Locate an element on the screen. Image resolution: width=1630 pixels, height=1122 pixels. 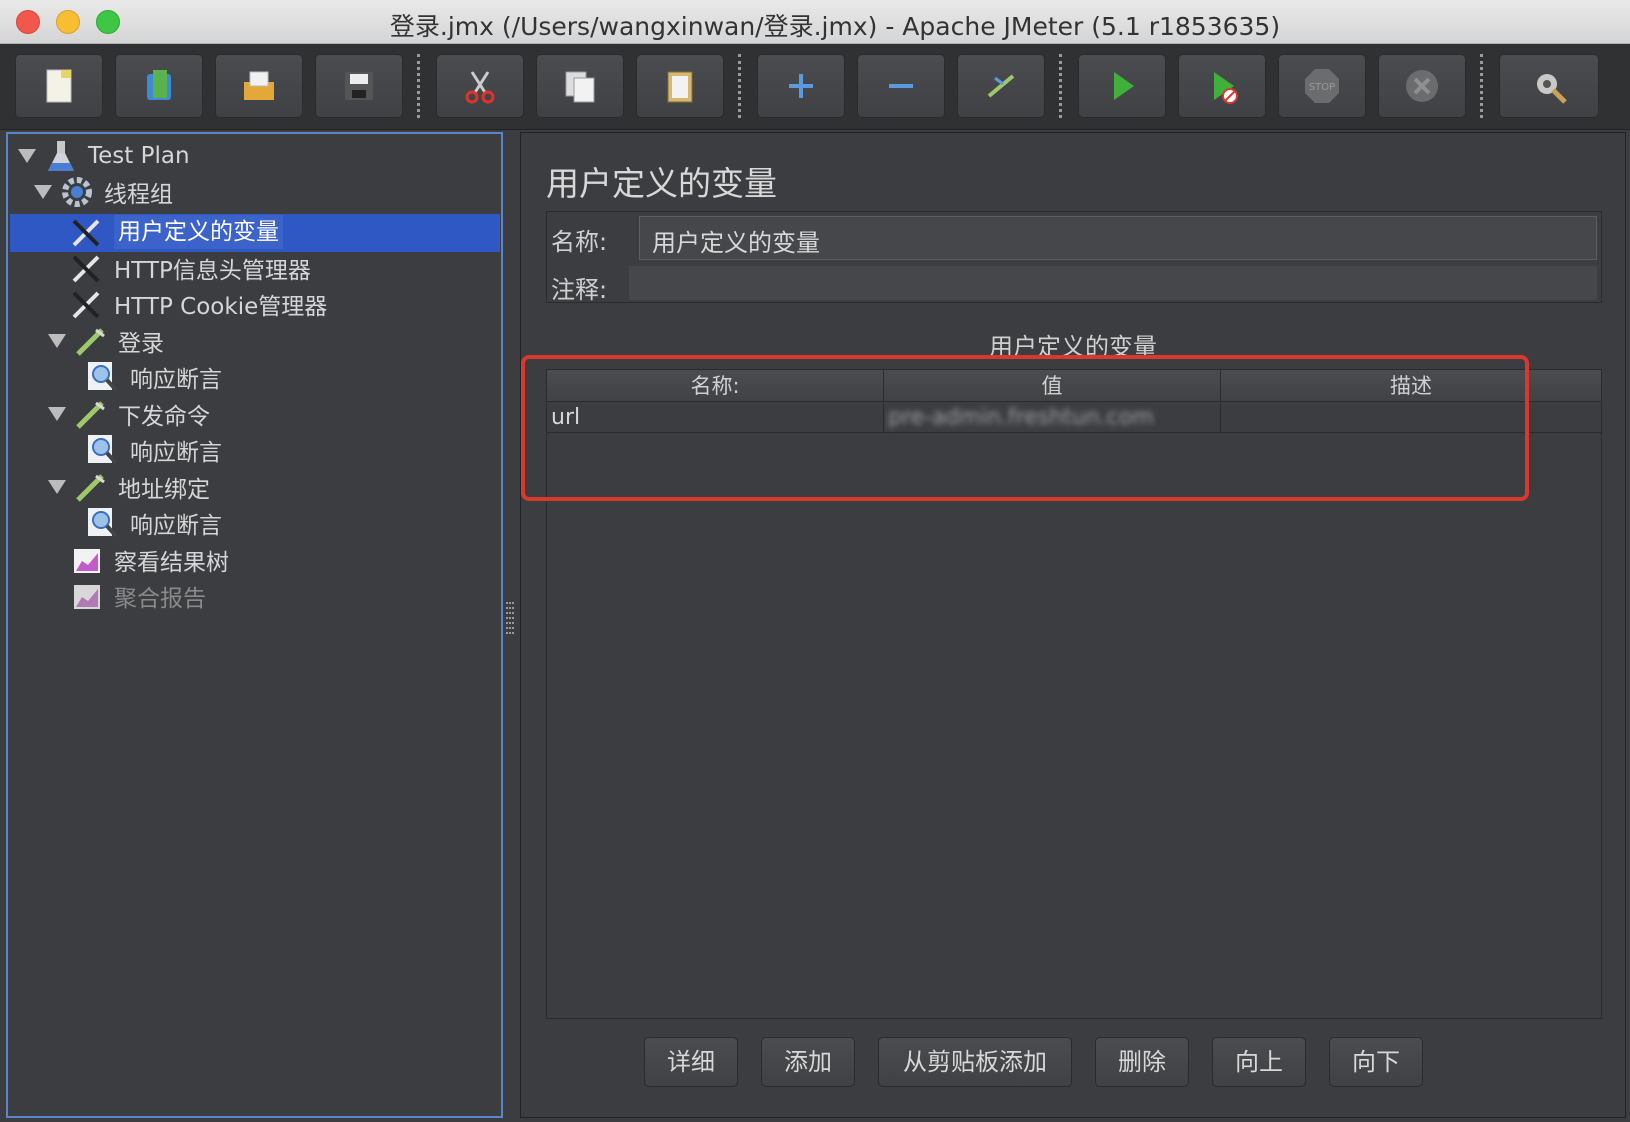
collapse-icon is located at coordinates (901, 86).